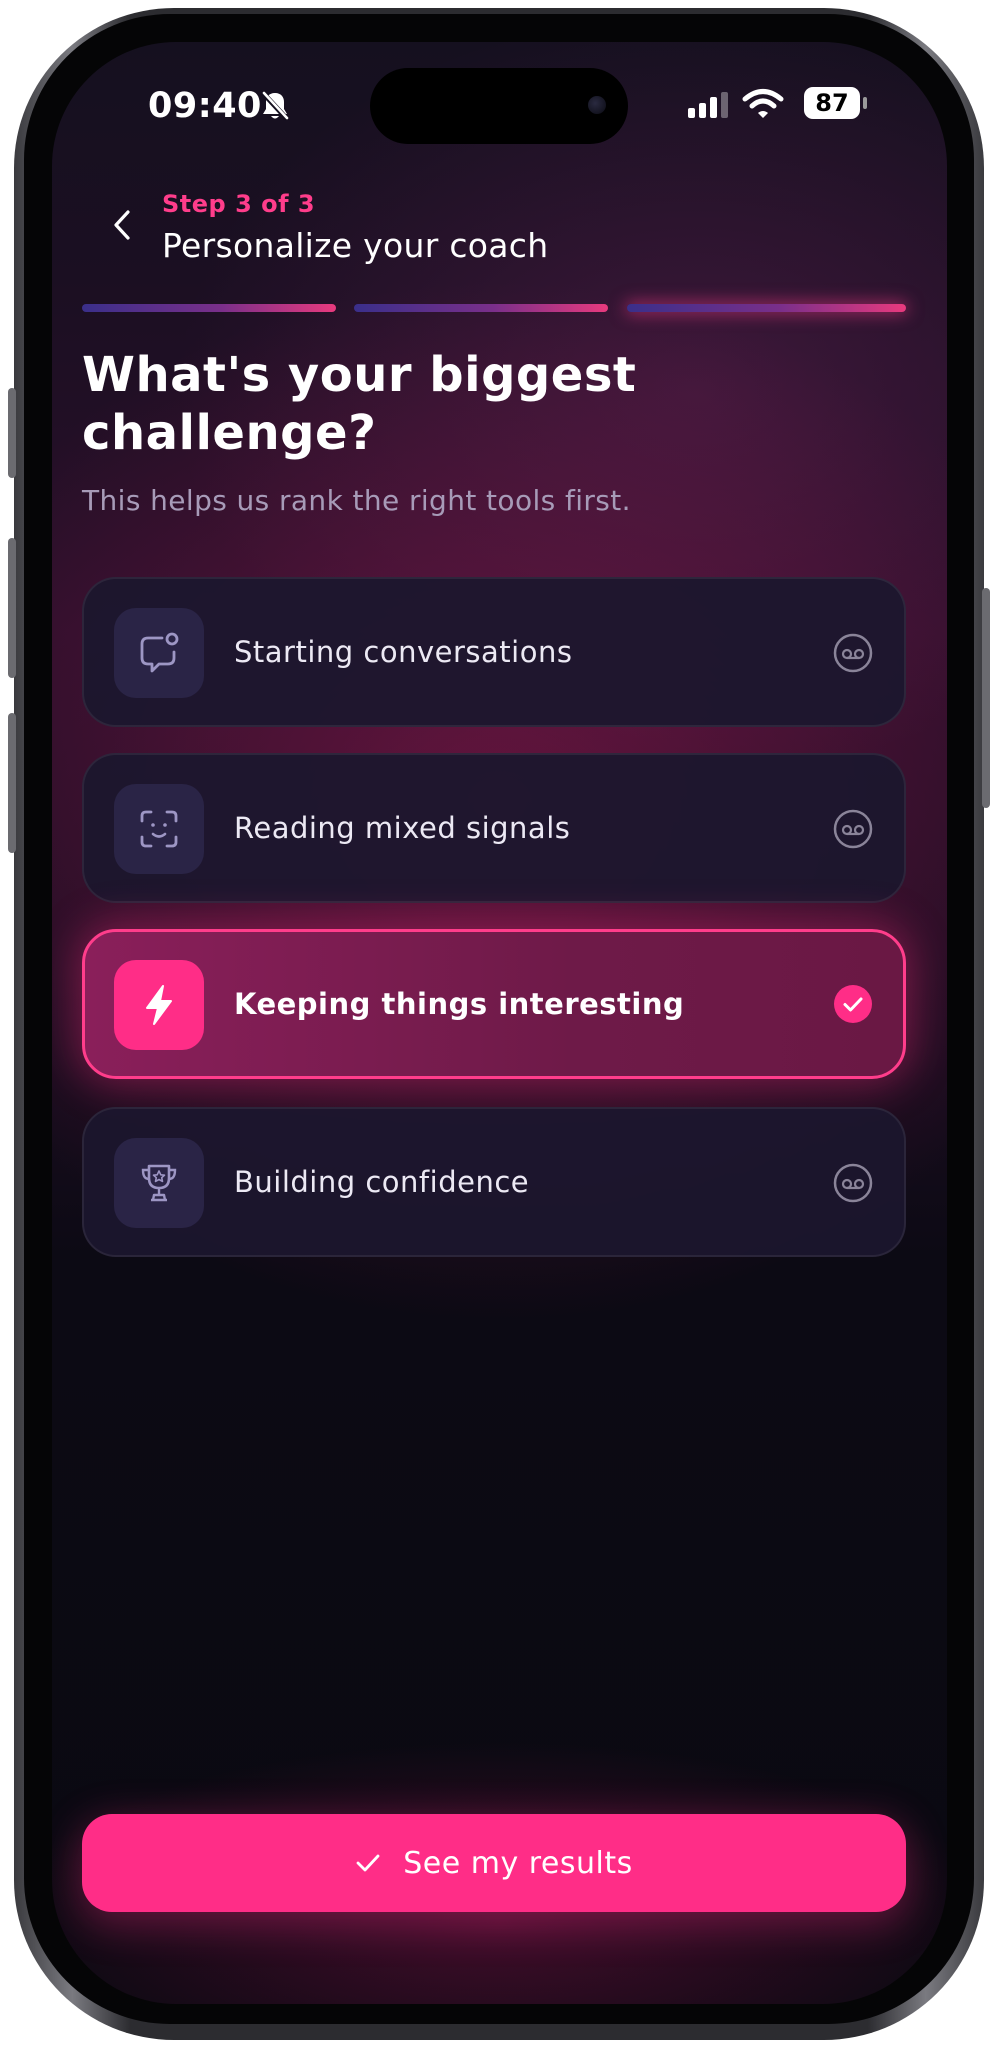 The image size is (998, 2048). Describe the element at coordinates (865, 103) in the screenshot. I see `battery-tip` at that location.